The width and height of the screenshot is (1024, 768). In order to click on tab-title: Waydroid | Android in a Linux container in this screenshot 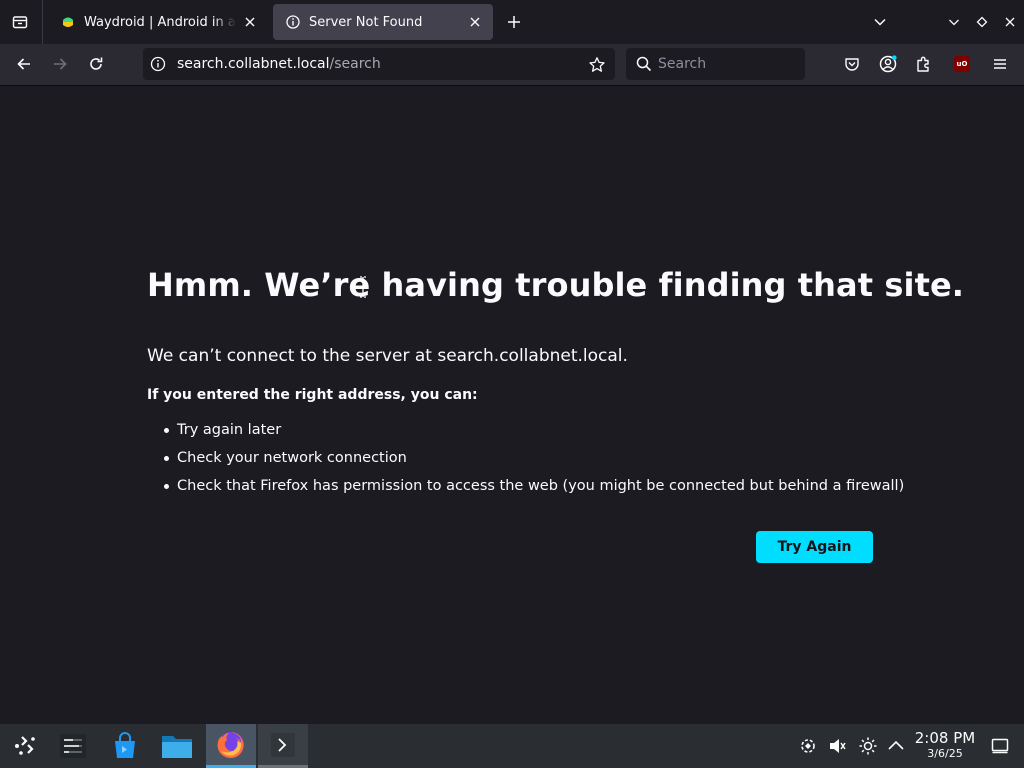, I will do `click(160, 22)`.